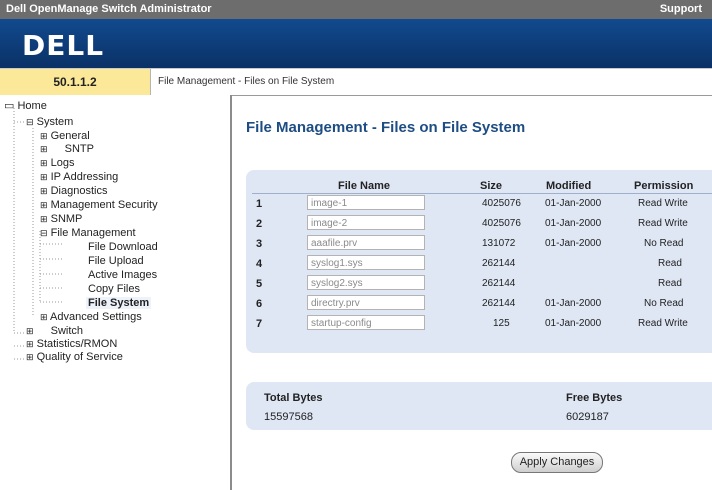 The image size is (712, 490). Describe the element at coordinates (557, 462) in the screenshot. I see `apply-changes-button: Apply Changes` at that location.